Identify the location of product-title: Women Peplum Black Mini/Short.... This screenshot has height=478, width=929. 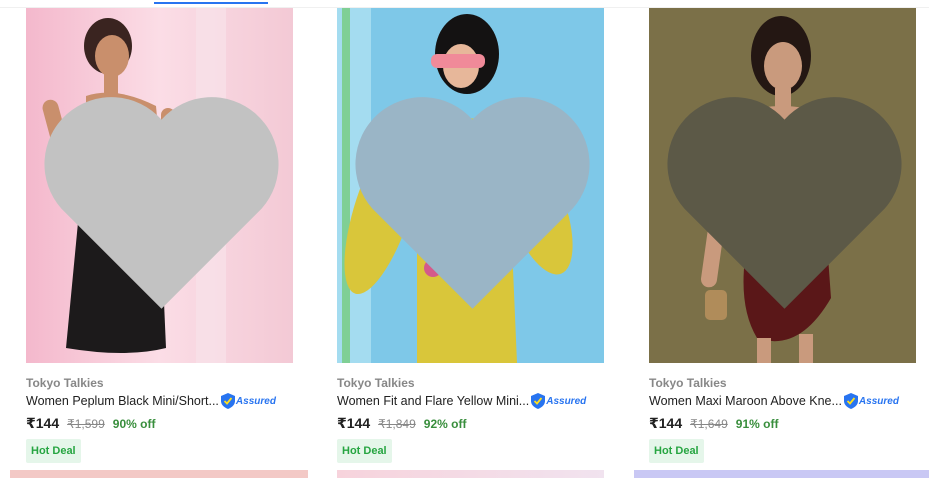
(122, 401).